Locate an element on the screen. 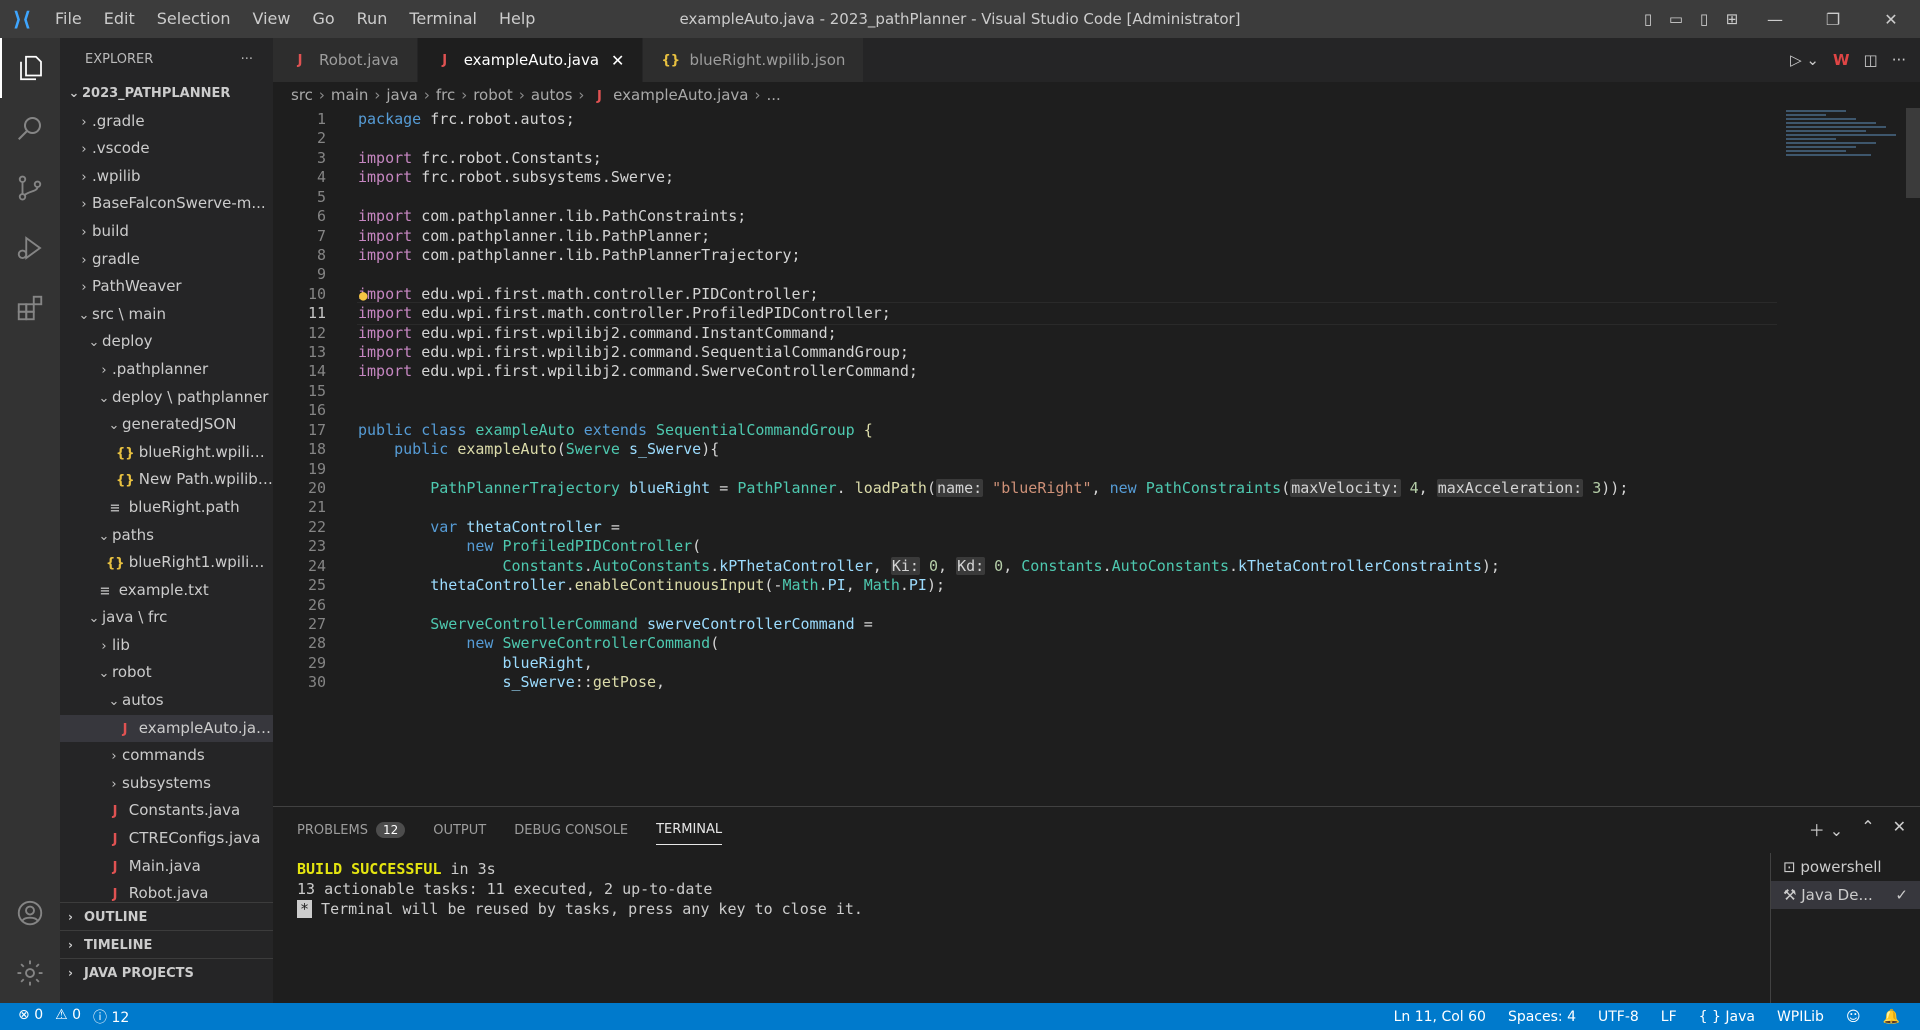 The height and width of the screenshot is (1030, 1920). tree-item: ⌄ robot is located at coordinates (166, 673).